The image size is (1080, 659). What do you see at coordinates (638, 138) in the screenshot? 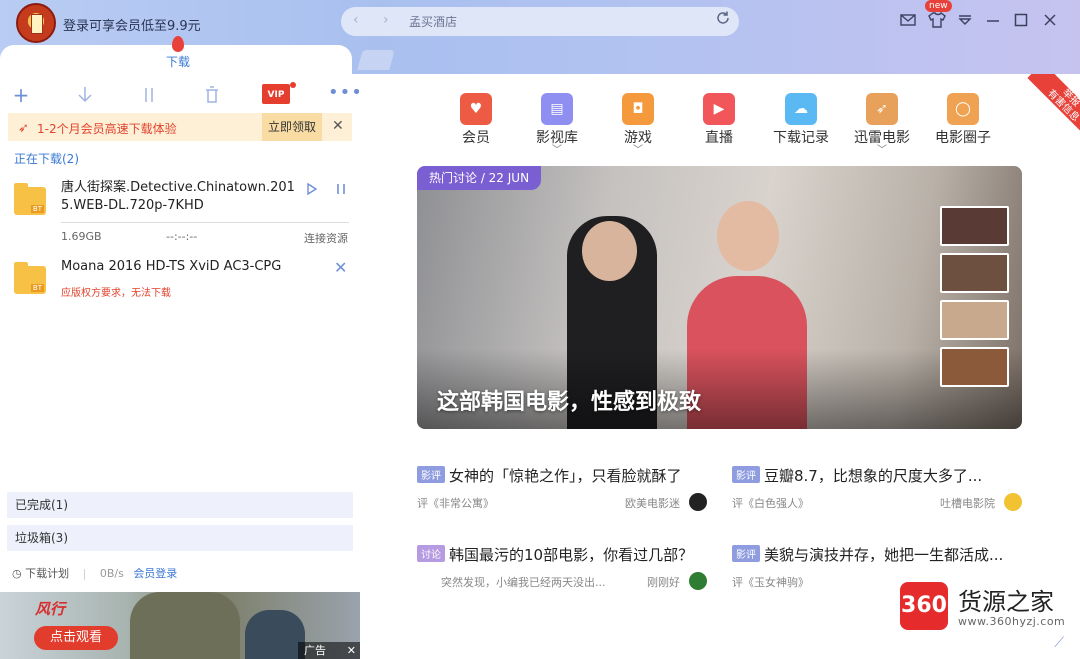
I see `nav-label: 游戏` at bounding box center [638, 138].